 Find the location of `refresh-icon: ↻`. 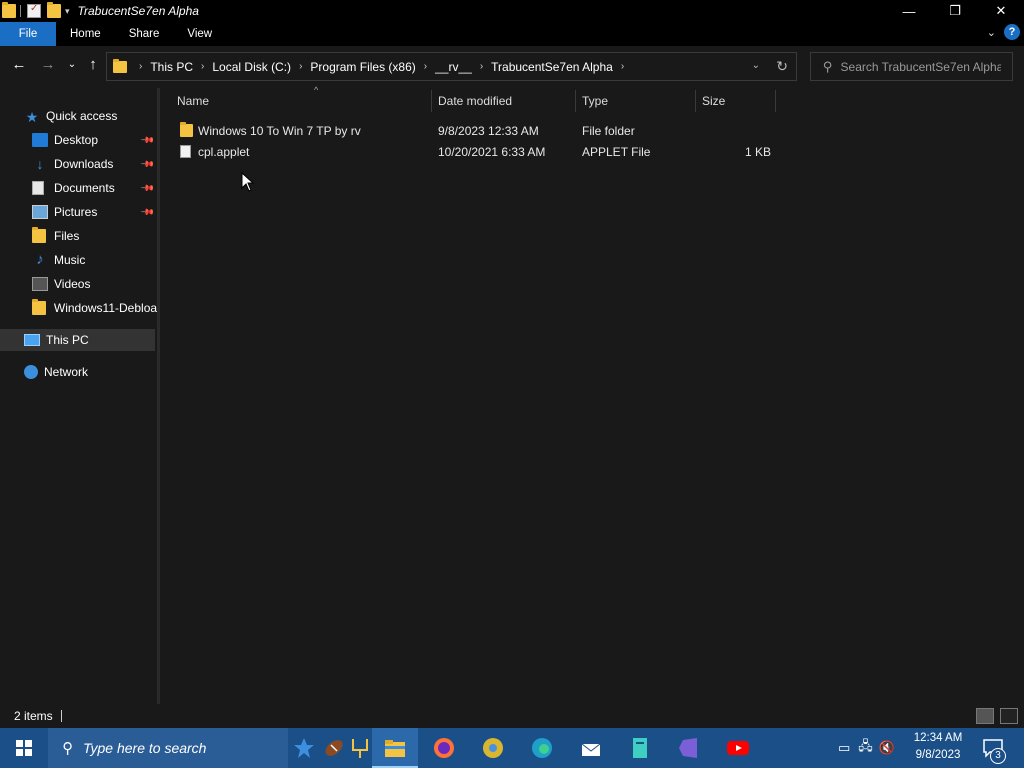

refresh-icon: ↻ is located at coordinates (782, 66).